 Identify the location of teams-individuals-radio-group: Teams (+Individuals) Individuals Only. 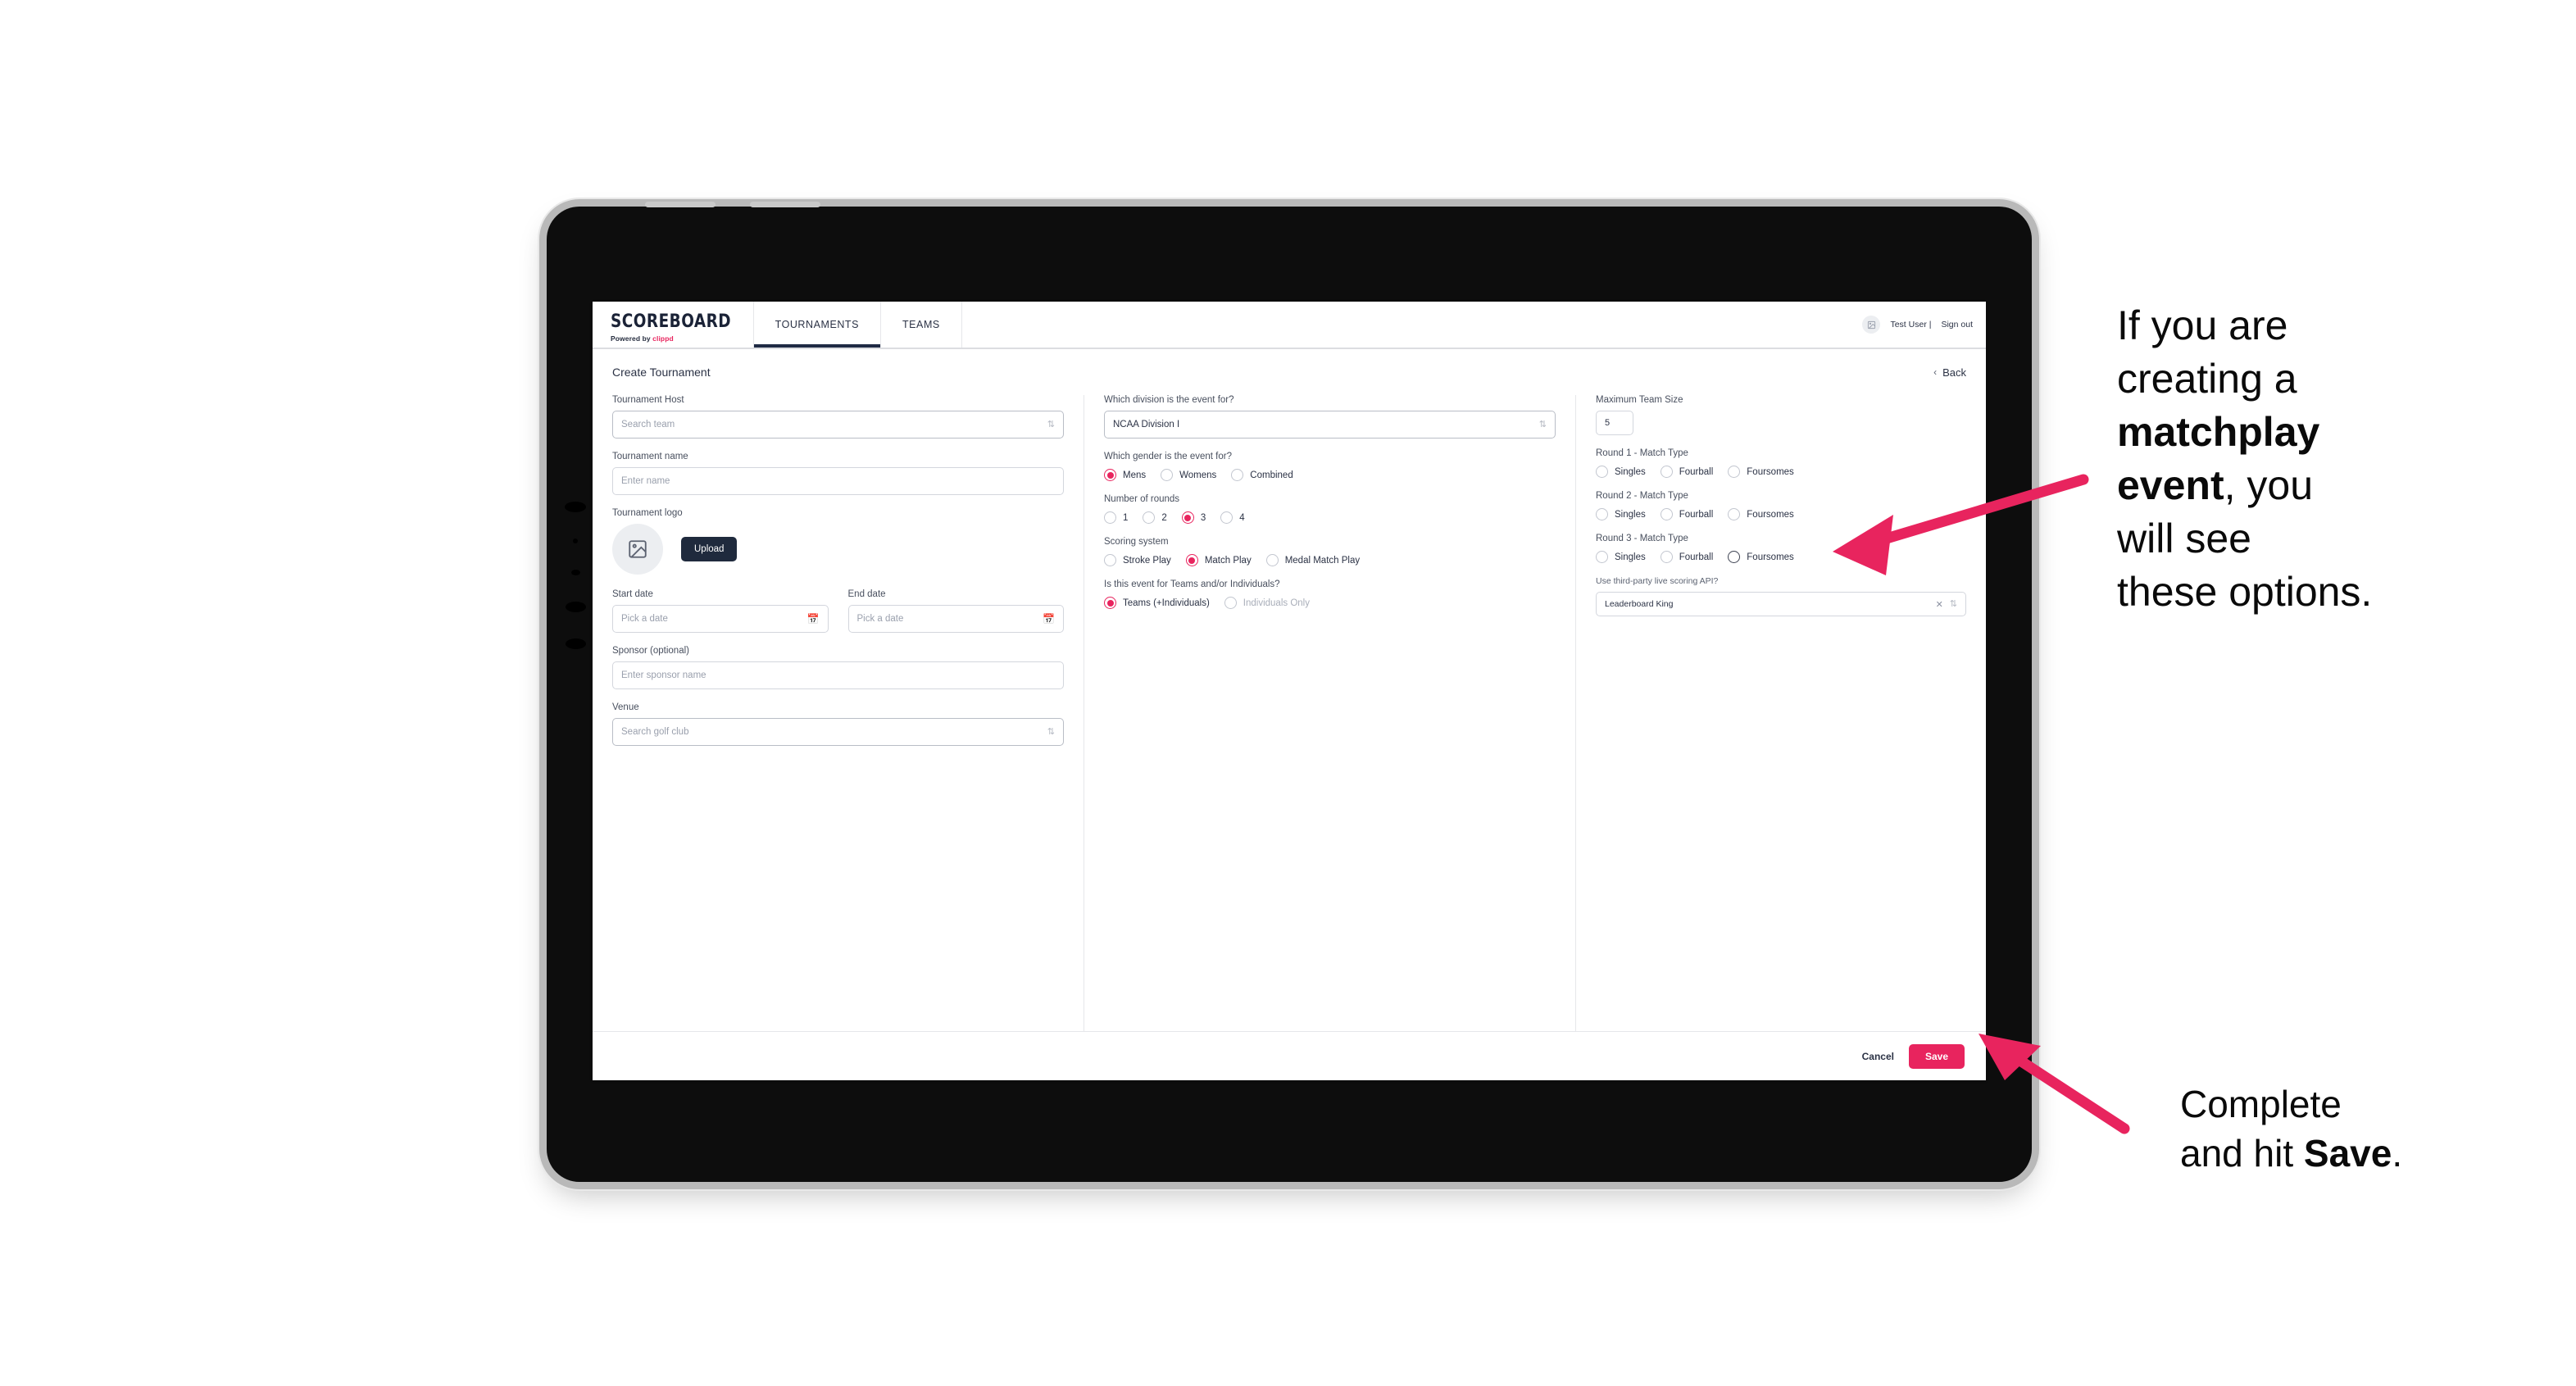
(1330, 603).